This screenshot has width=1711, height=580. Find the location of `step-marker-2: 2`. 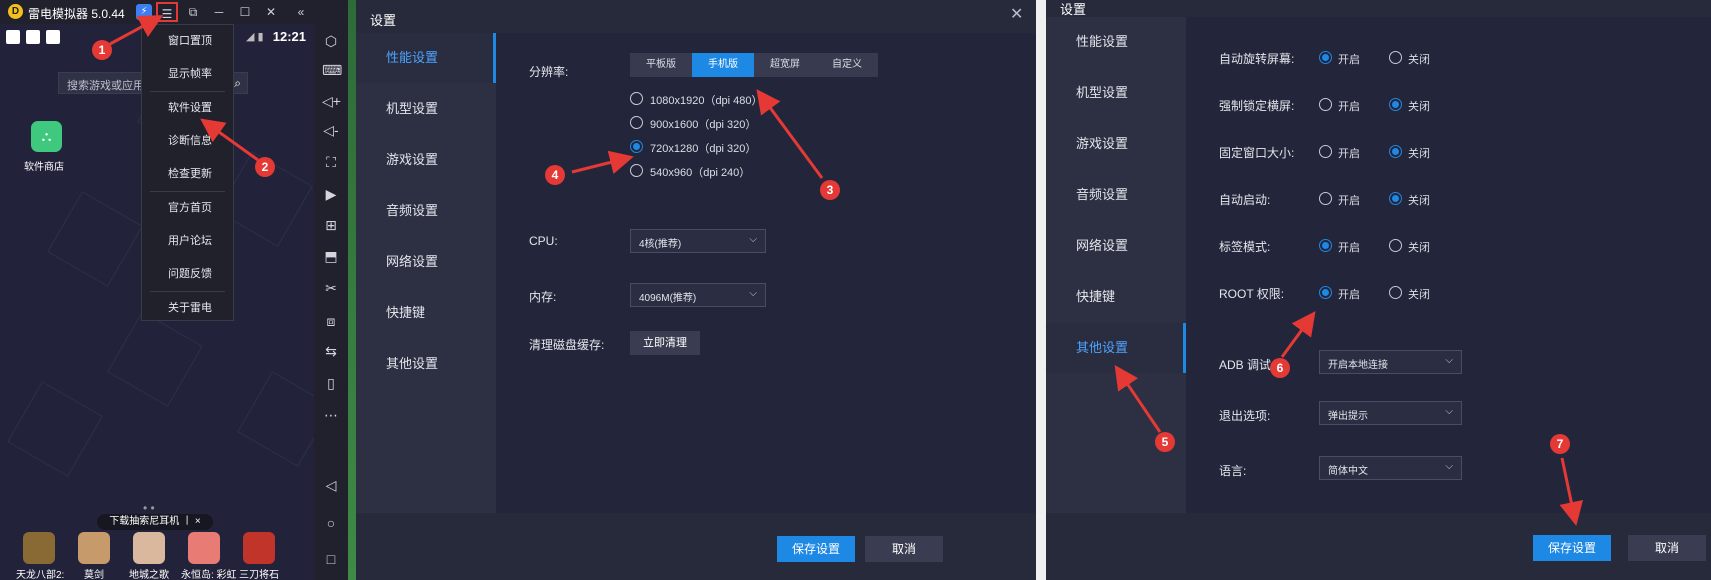

step-marker-2: 2 is located at coordinates (265, 167).